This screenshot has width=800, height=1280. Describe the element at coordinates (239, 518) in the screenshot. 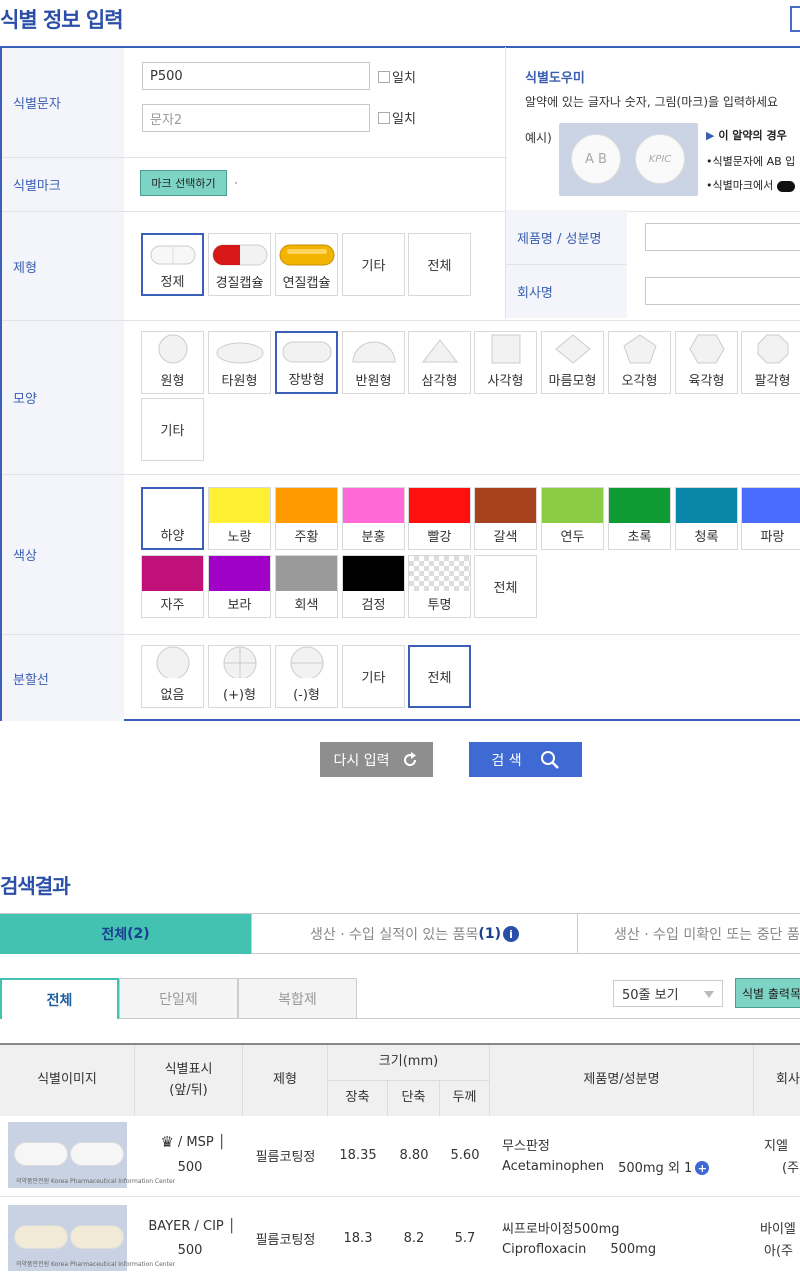

I see `color-option: 노랑` at that location.